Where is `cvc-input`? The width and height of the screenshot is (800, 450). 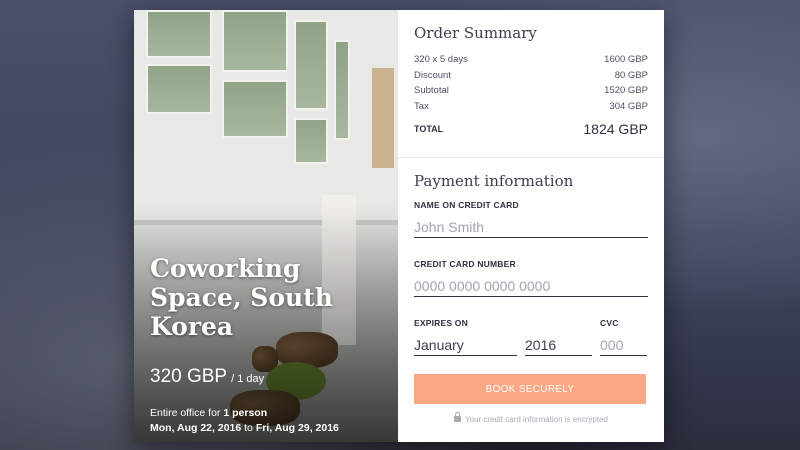
cvc-input is located at coordinates (623, 345).